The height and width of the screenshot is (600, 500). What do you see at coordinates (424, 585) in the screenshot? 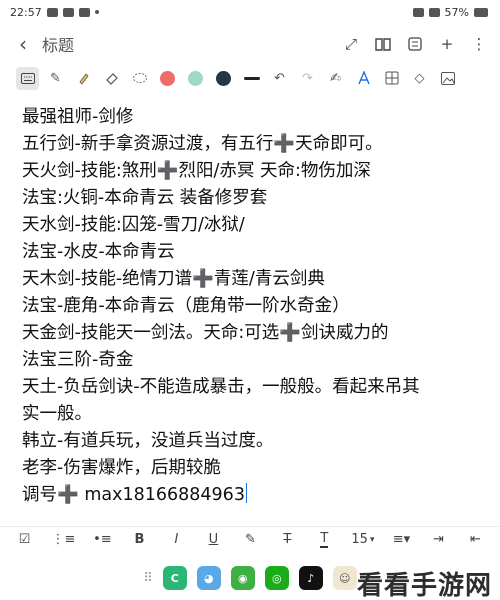
I see `watermark-logo: 看看手游网` at bounding box center [424, 585].